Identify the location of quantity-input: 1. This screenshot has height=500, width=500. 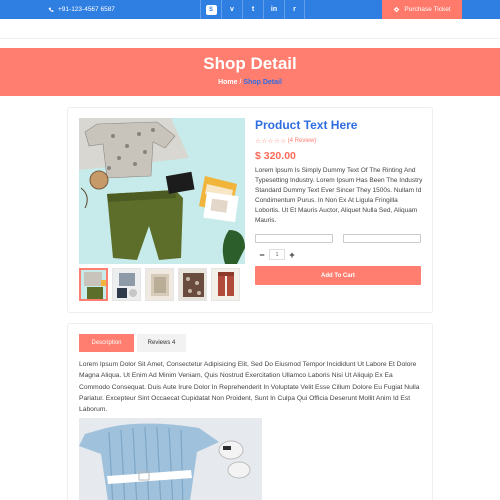
(277, 254).